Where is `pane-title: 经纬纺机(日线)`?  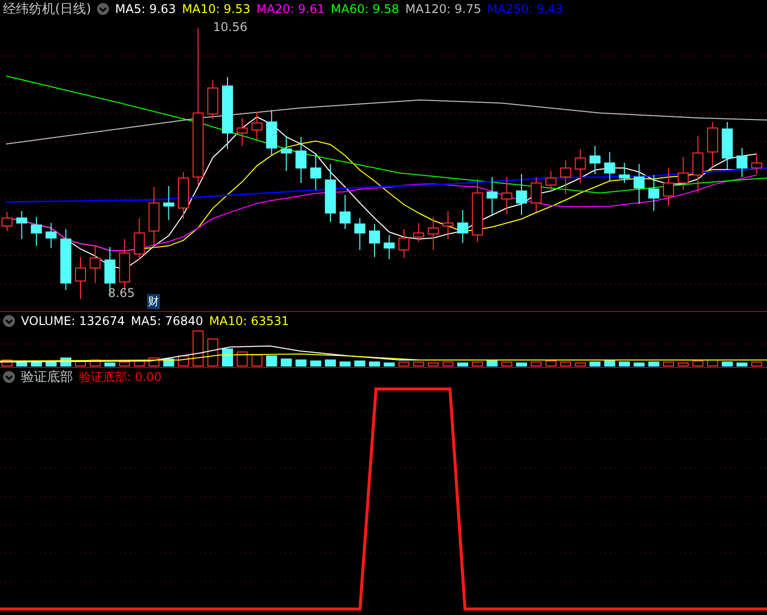 pane-title: 经纬纺机(日线) is located at coordinates (47, 9).